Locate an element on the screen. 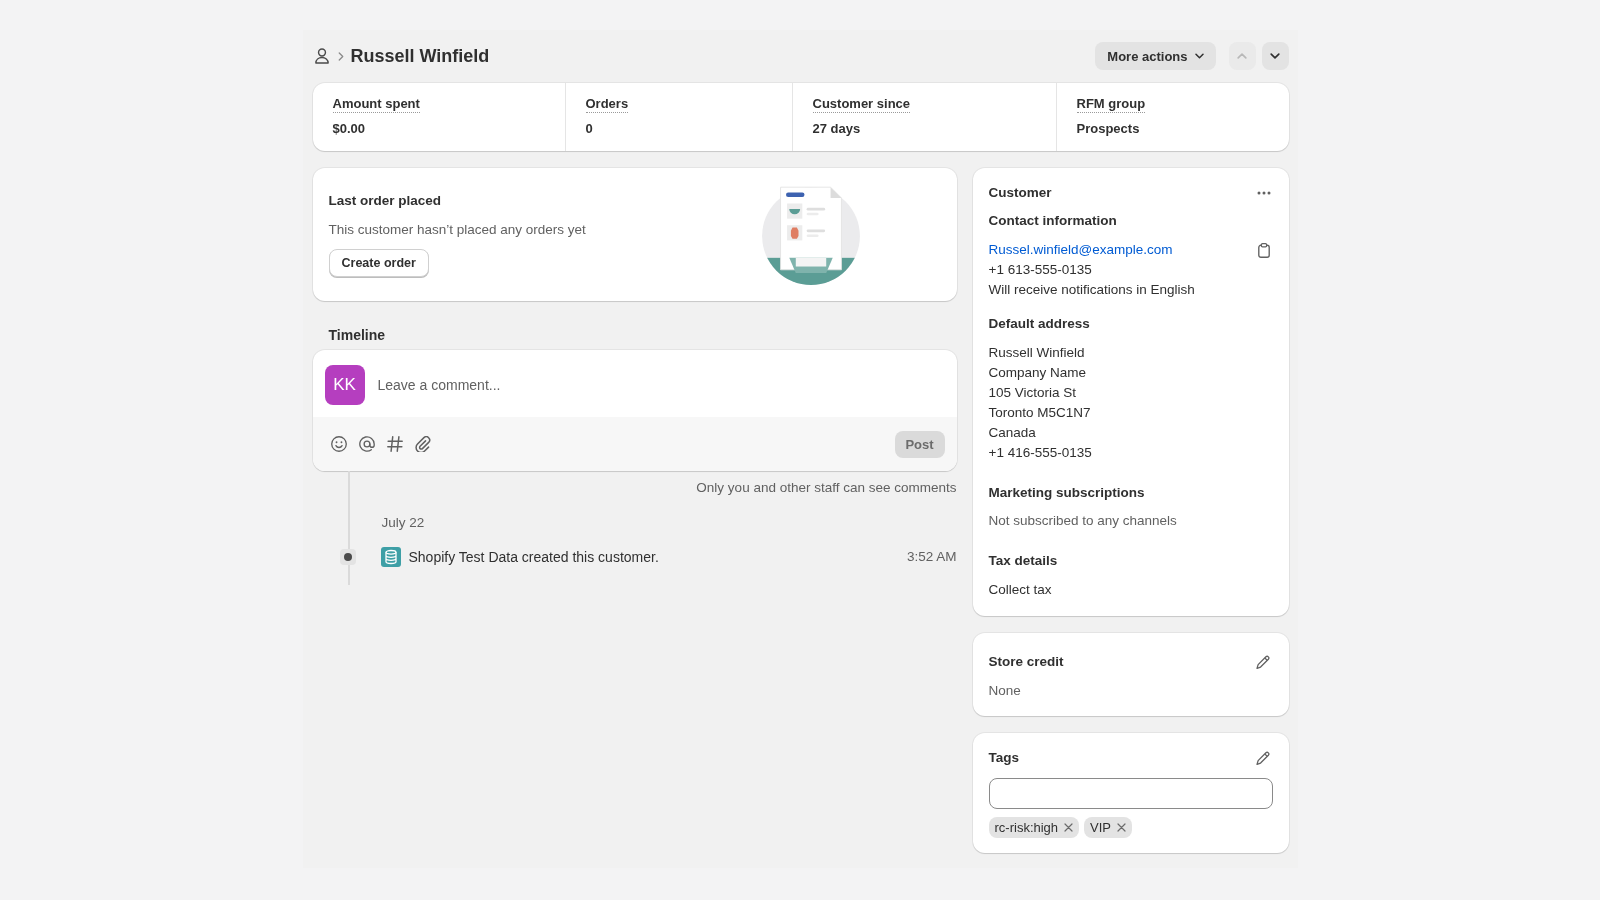 The height and width of the screenshot is (900, 1600). card-title: Tags is located at coordinates (1003, 758).